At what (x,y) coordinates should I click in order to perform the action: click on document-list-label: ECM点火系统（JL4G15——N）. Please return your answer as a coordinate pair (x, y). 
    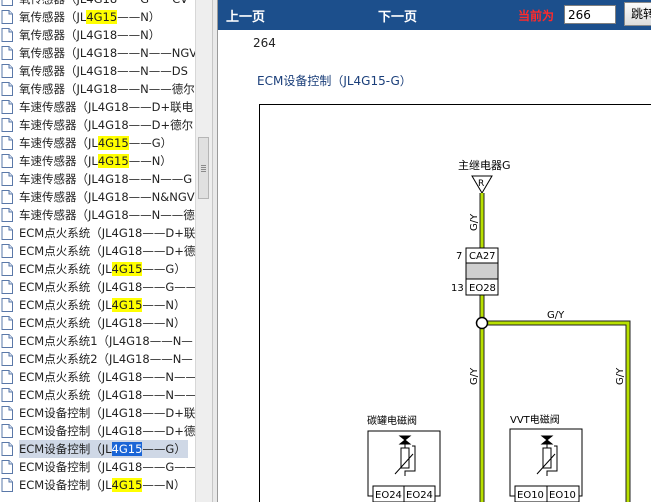
    Looking at the image, I should click on (102, 305).